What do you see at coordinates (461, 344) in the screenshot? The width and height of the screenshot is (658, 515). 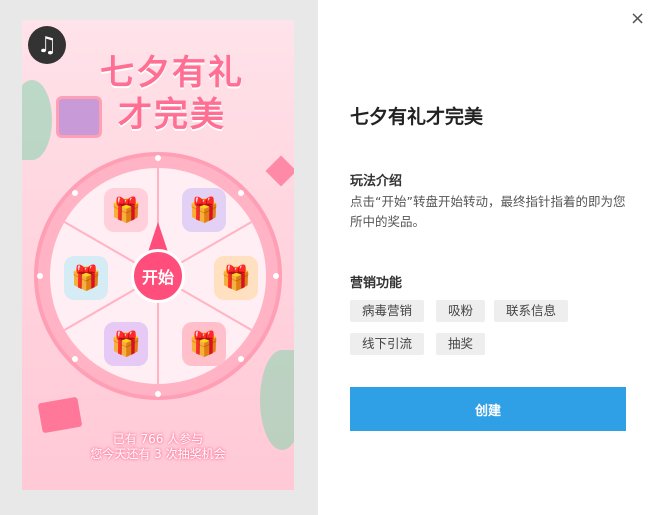 I see `tag-lottery: 抽奖` at bounding box center [461, 344].